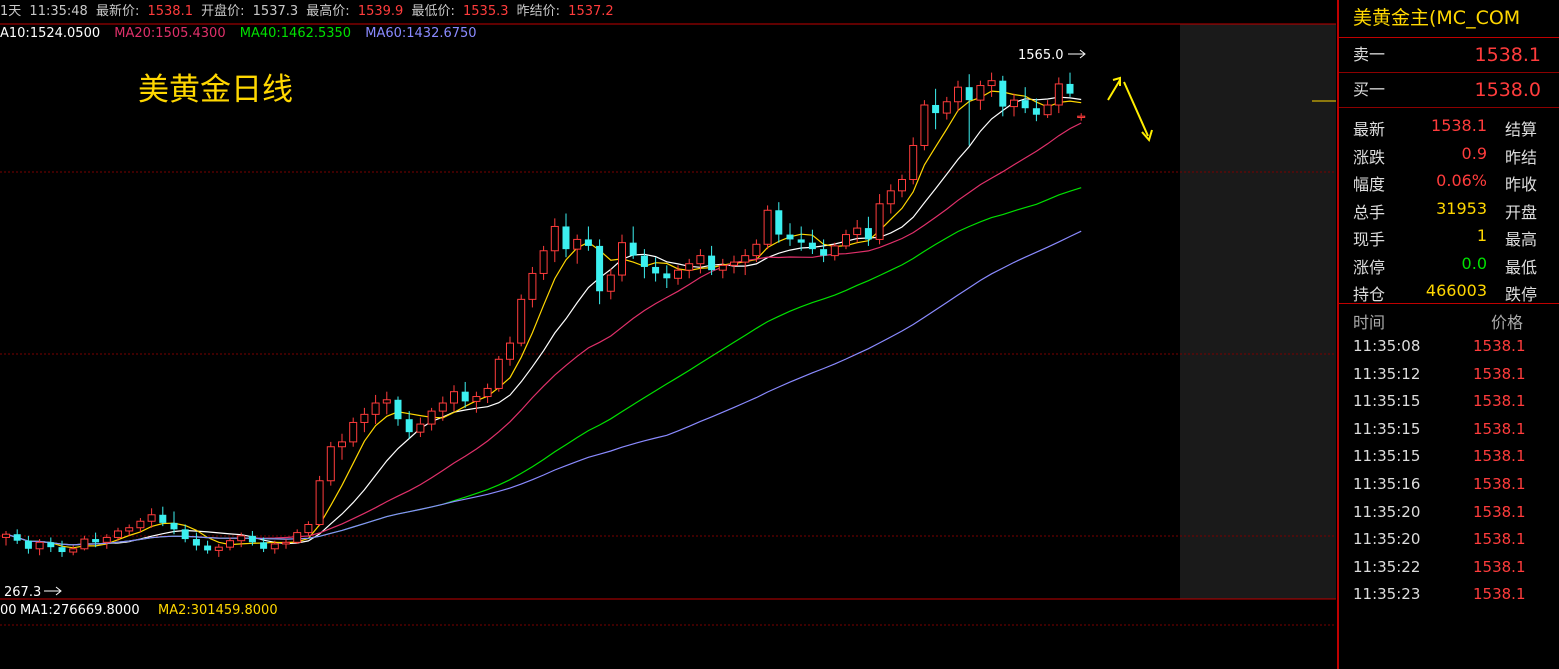 The image size is (1559, 669). I want to click on tick-time: 11:35:15, so click(1387, 456).